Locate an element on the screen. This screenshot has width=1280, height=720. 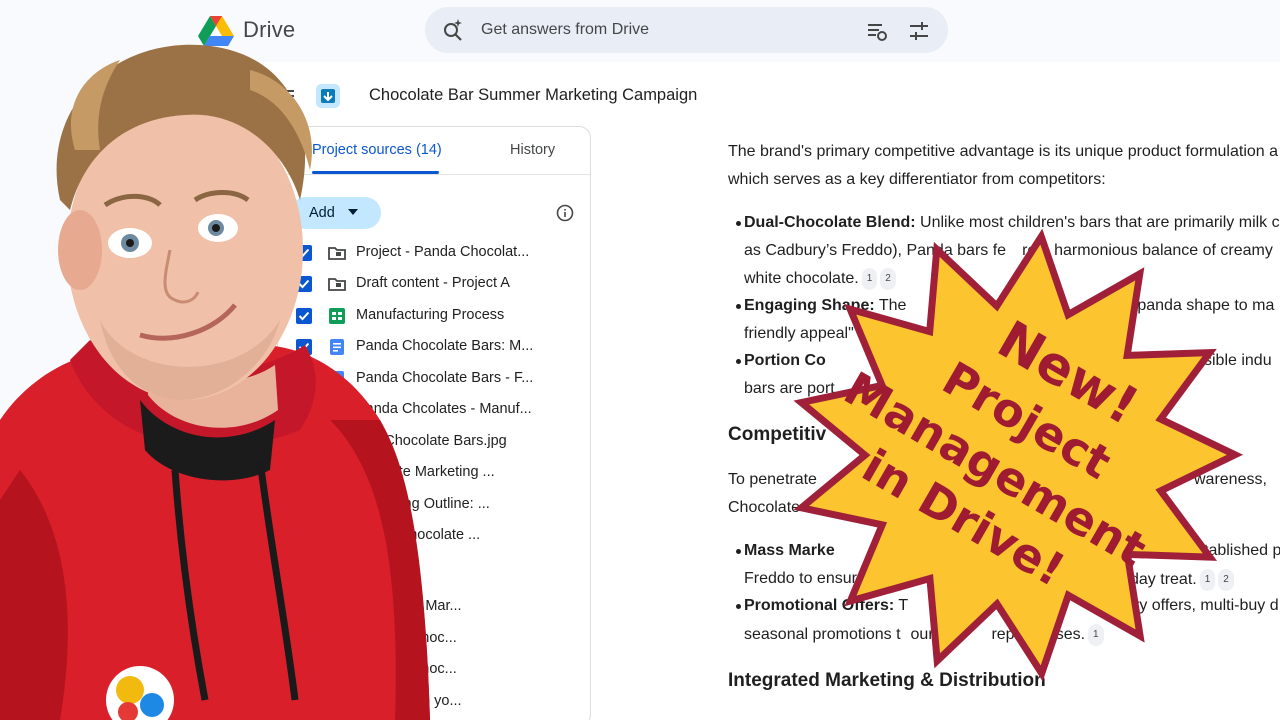
filter-options-icon is located at coordinates (919, 31).